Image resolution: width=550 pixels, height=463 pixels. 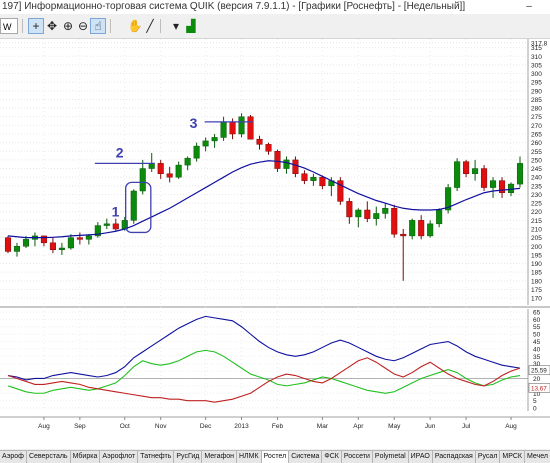 I want to click on tab-нлмк: НЛМК, so click(x=249, y=457).